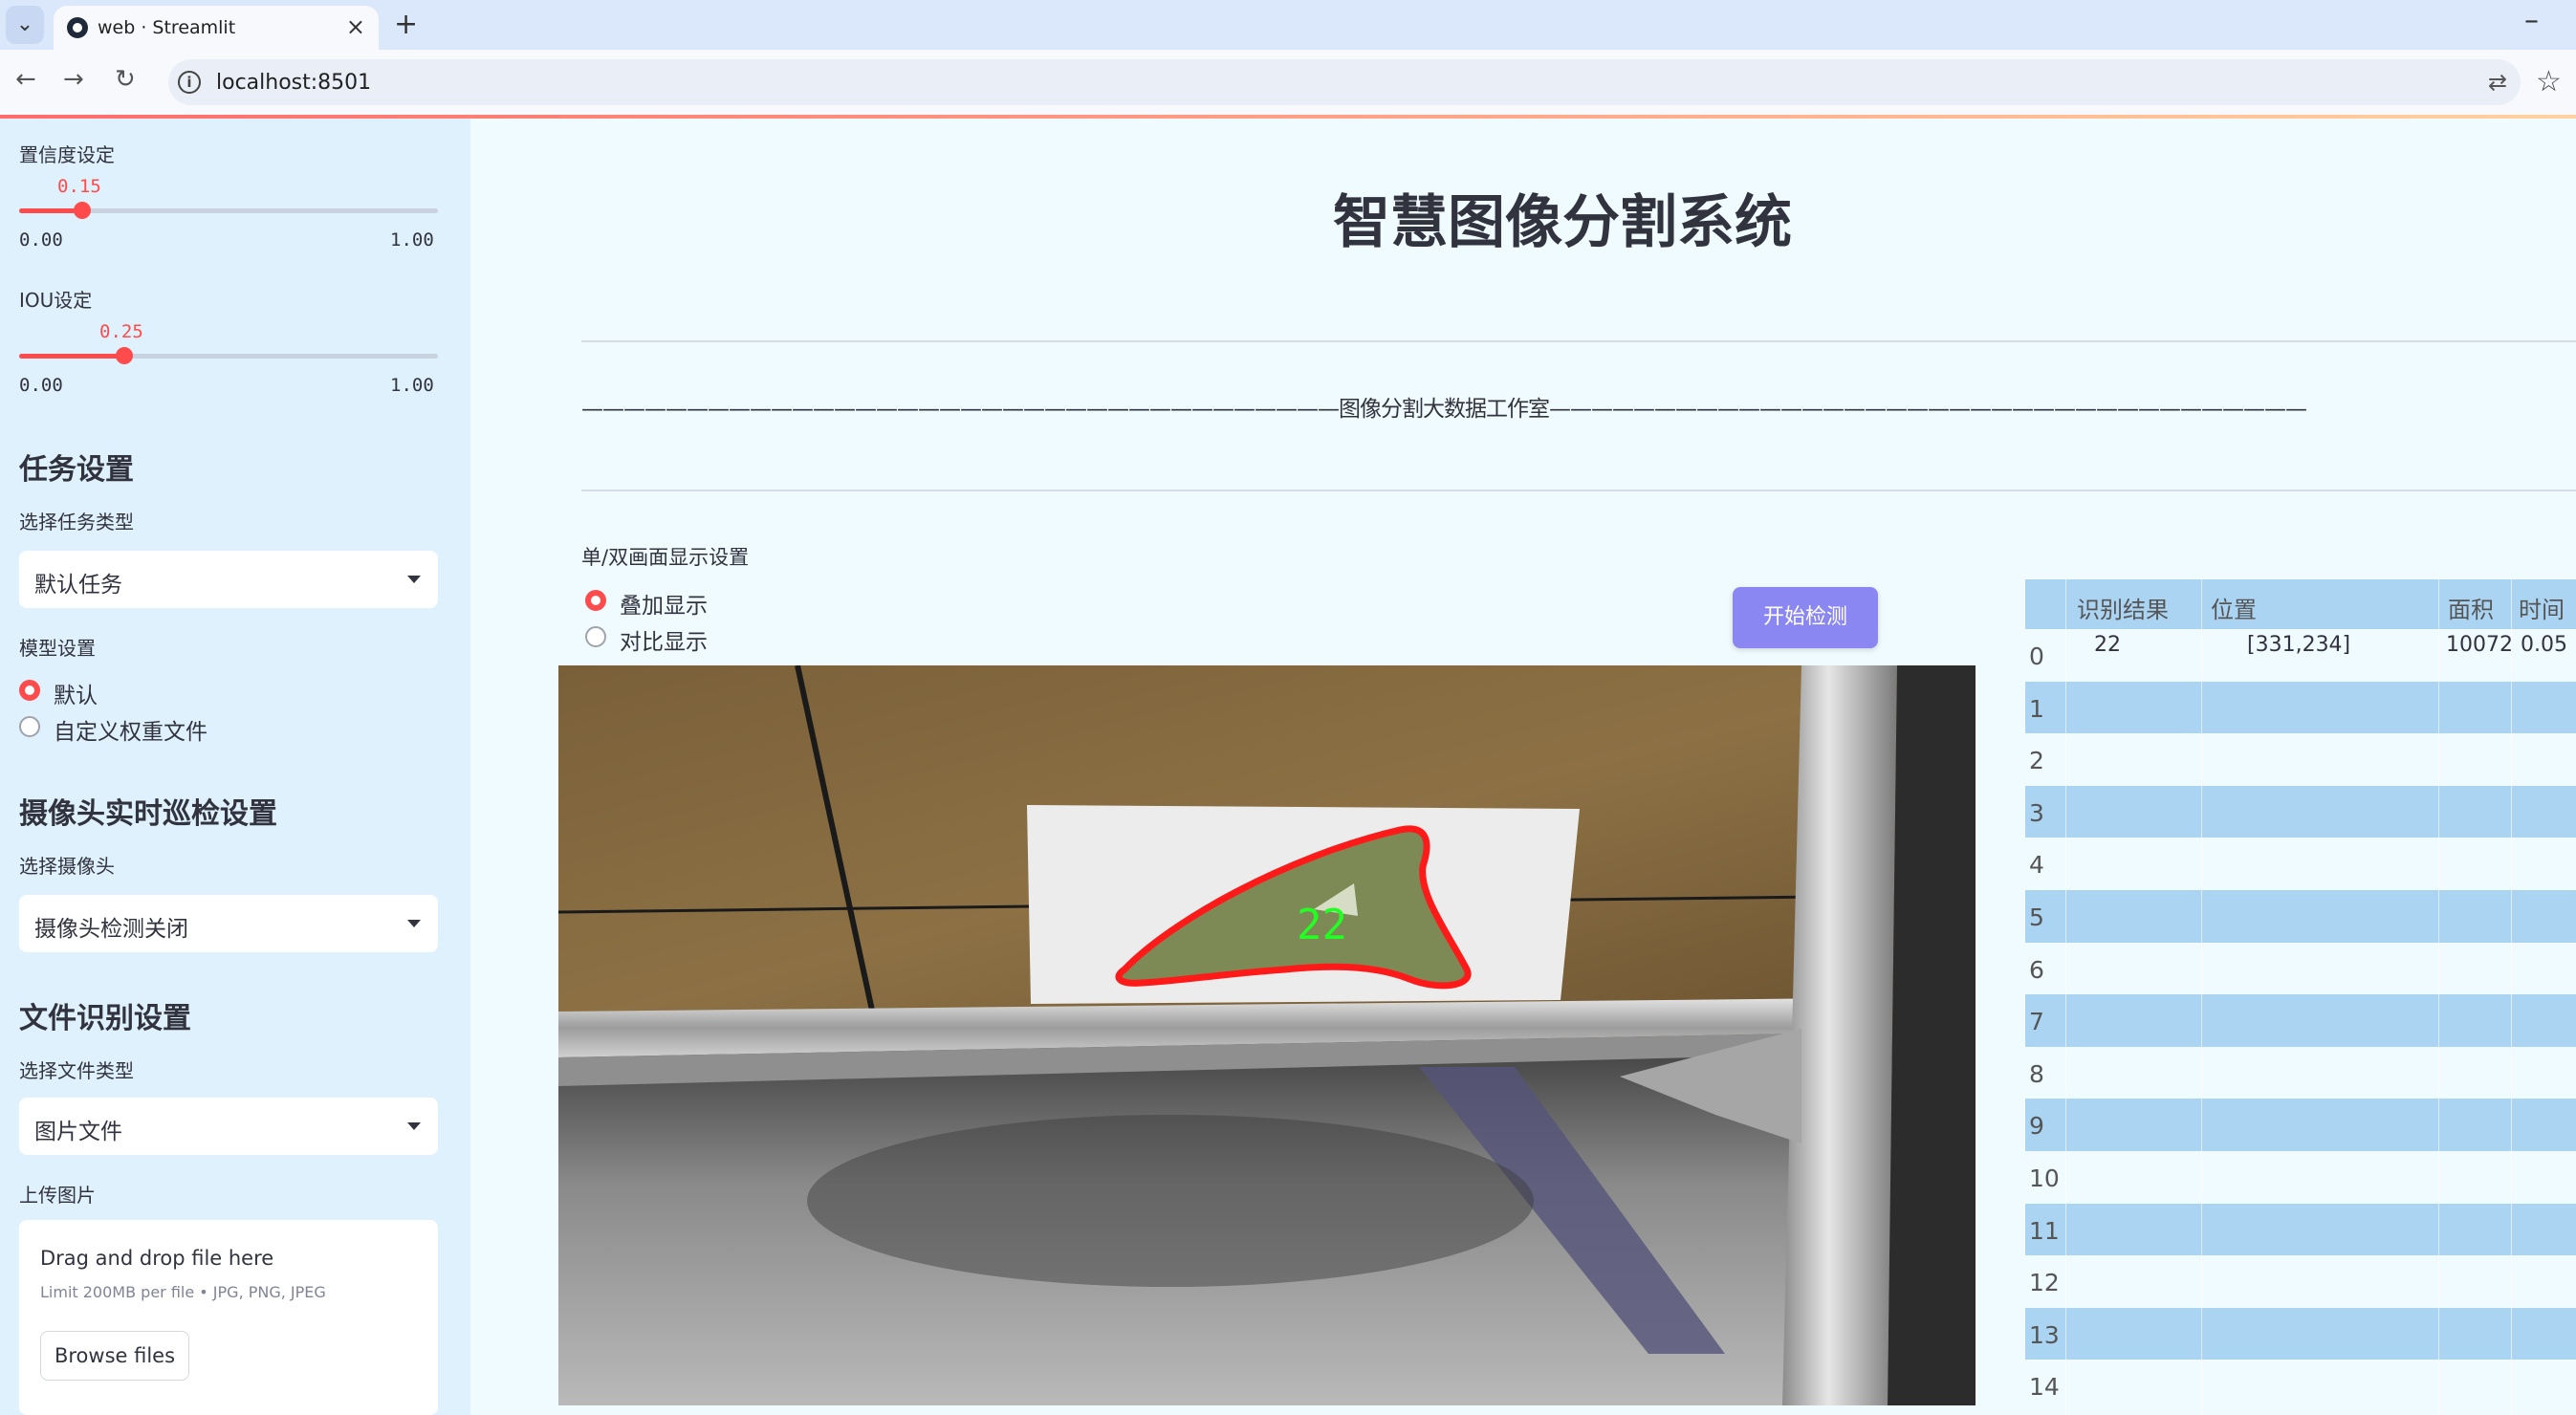 This screenshot has width=2576, height=1415. Describe the element at coordinates (228, 1126) in the screenshot. I see `file-type-select: 图片文件` at that location.